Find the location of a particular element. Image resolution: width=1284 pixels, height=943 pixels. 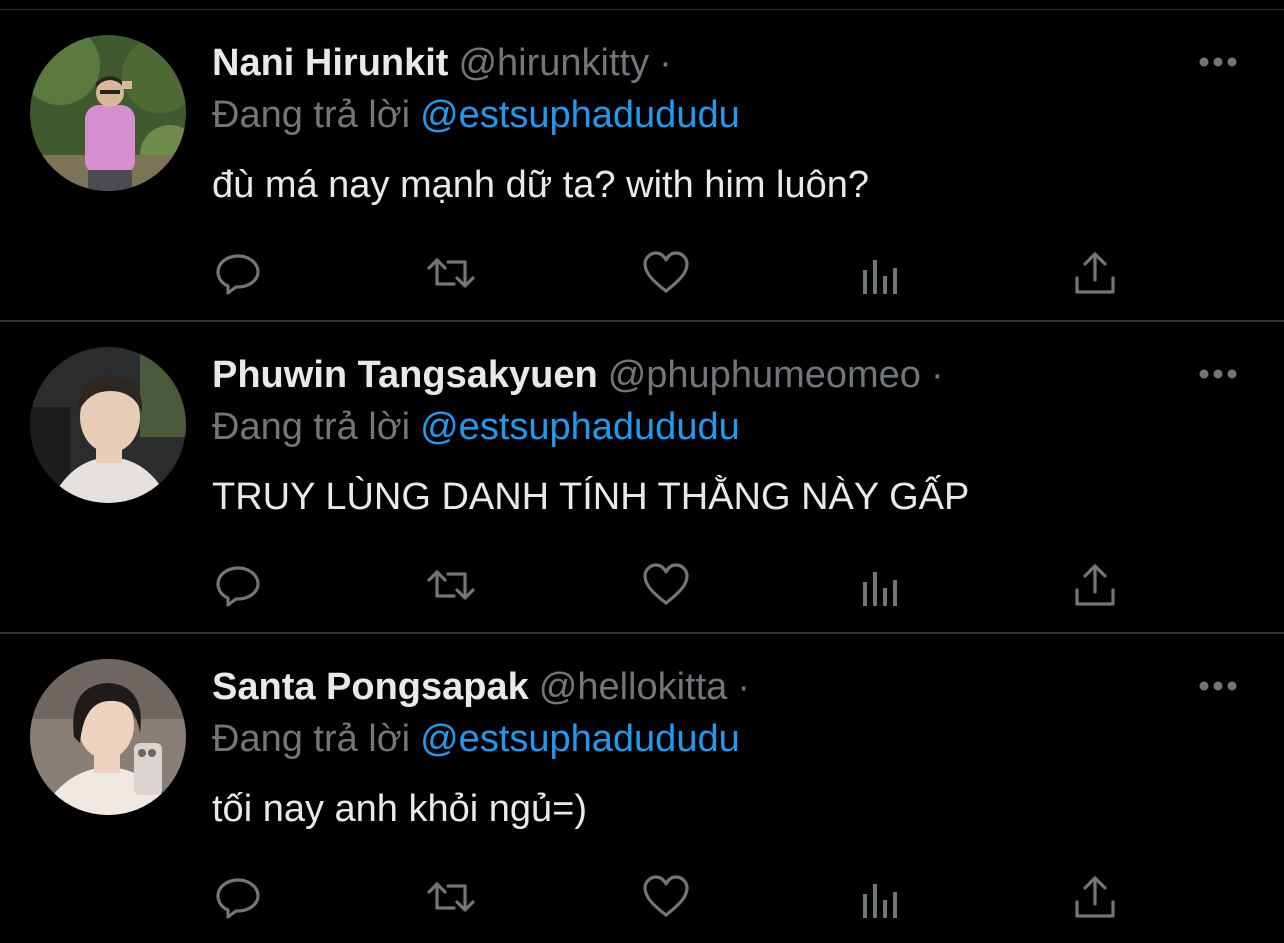

user-handle: @hellokitta is located at coordinates (633, 687).